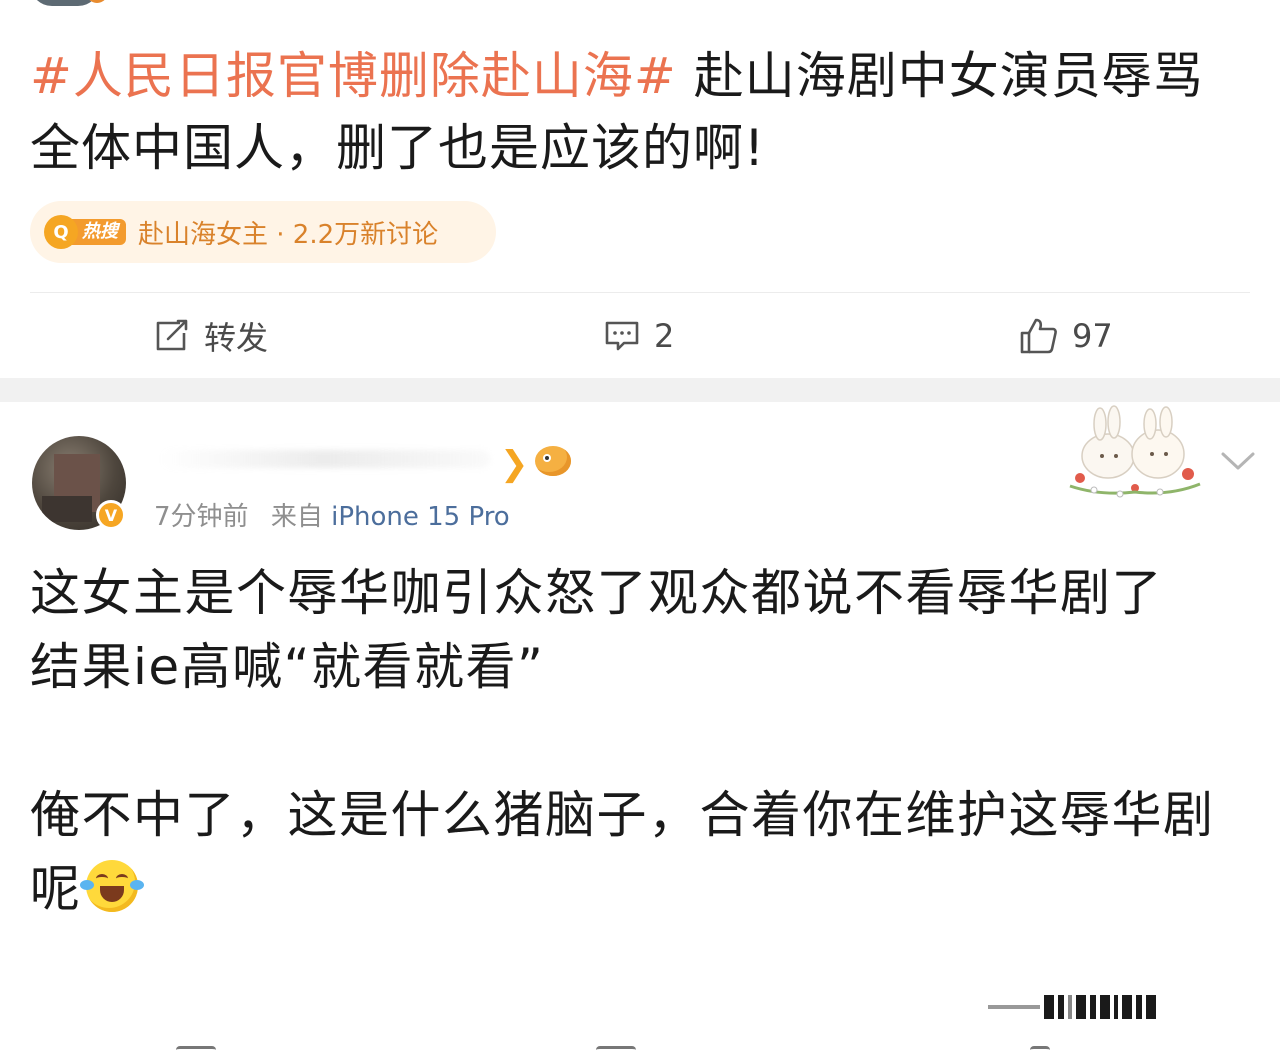 This screenshot has width=1280, height=1058. Describe the element at coordinates (514, 464) in the screenshot. I see `vip-arrow-icon: ❯` at that location.